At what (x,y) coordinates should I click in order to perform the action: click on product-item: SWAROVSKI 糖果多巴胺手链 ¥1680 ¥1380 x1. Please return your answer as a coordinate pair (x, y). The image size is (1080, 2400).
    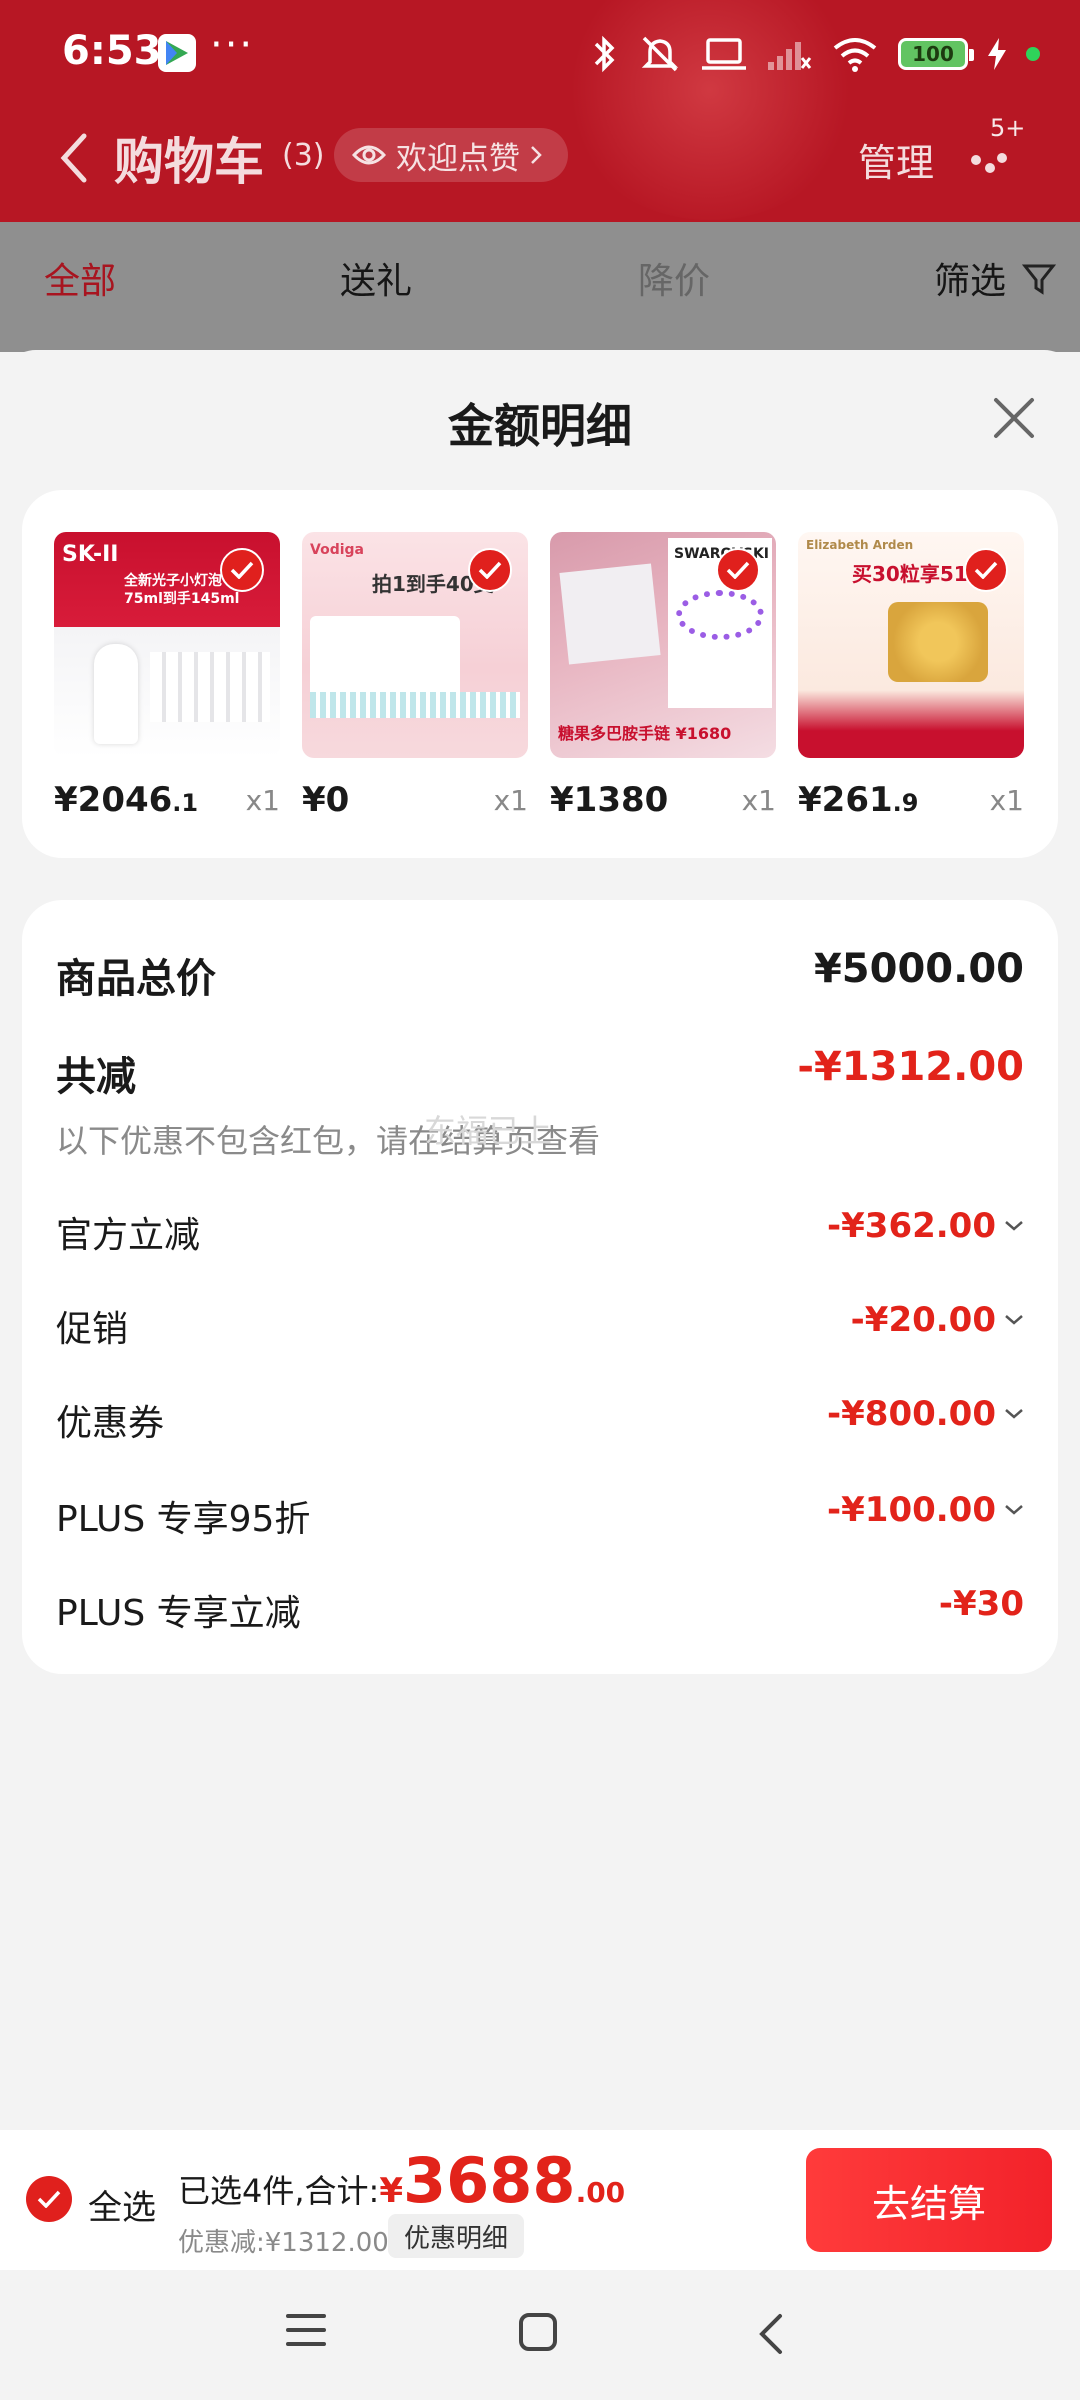
    Looking at the image, I should click on (663, 676).